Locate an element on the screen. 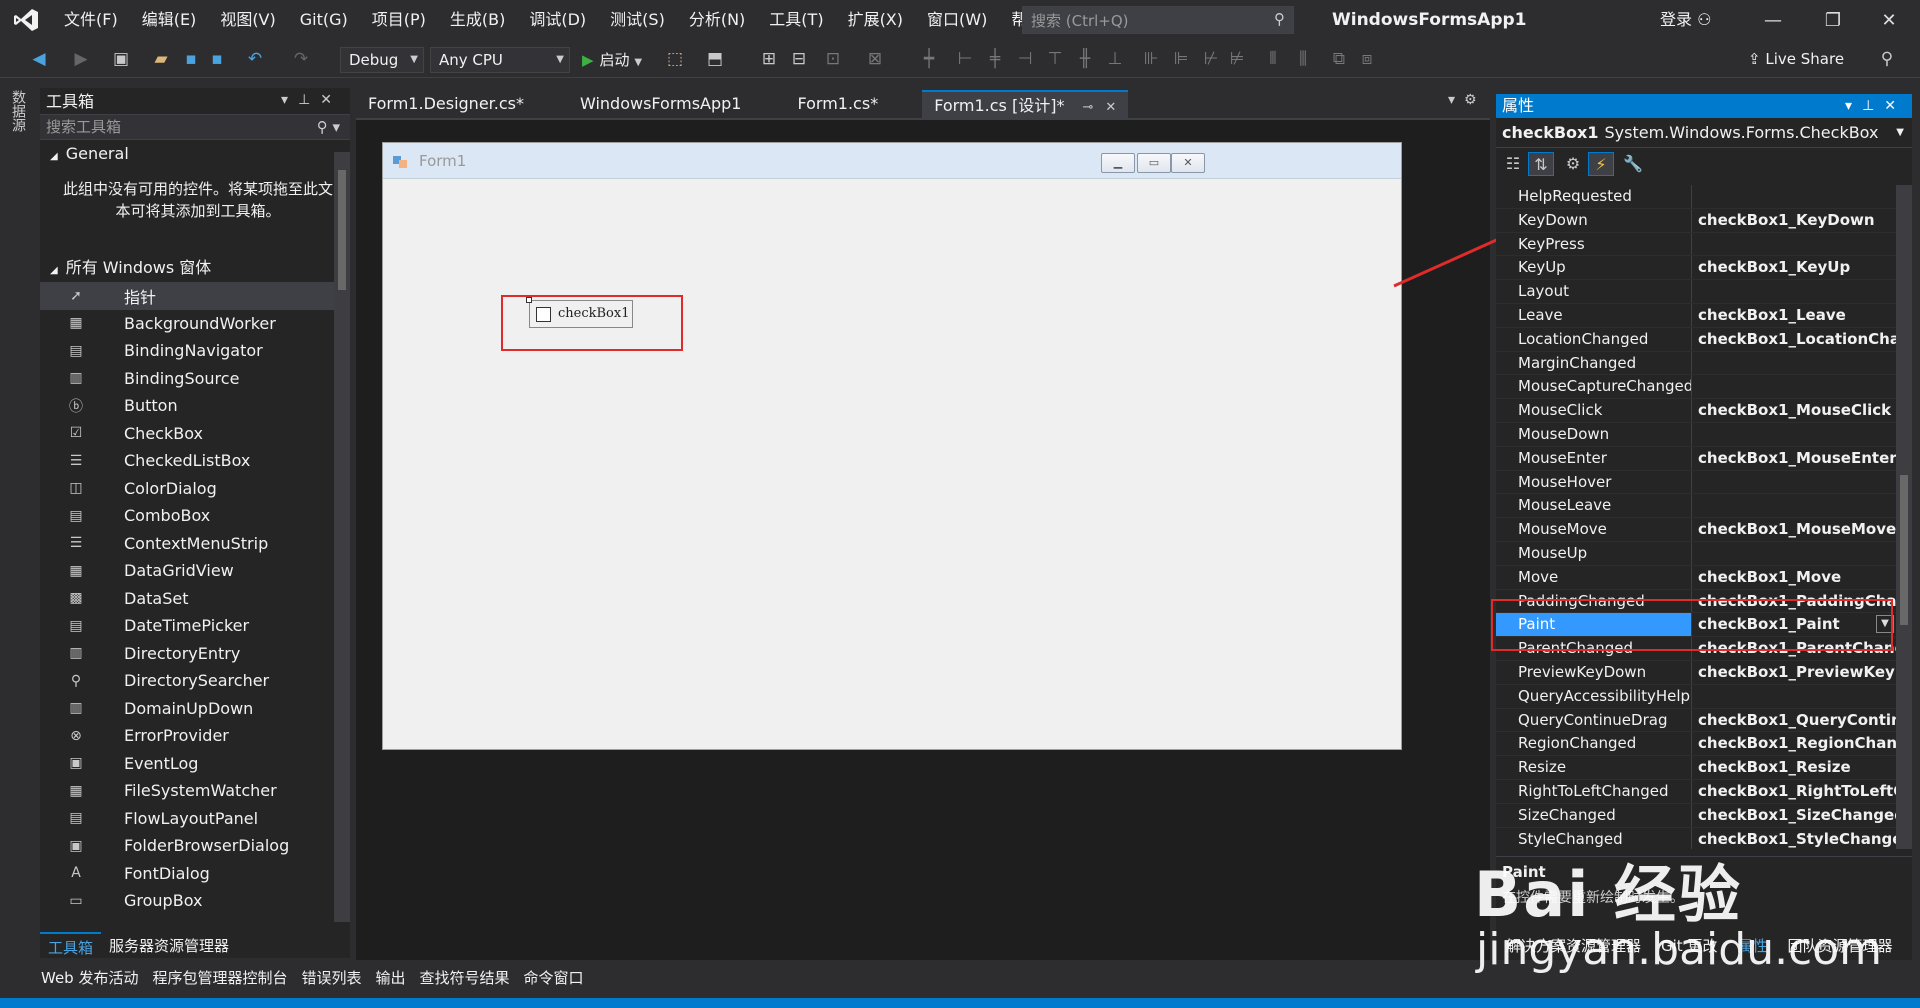  properties-scrollbar is located at coordinates (1904, 517).